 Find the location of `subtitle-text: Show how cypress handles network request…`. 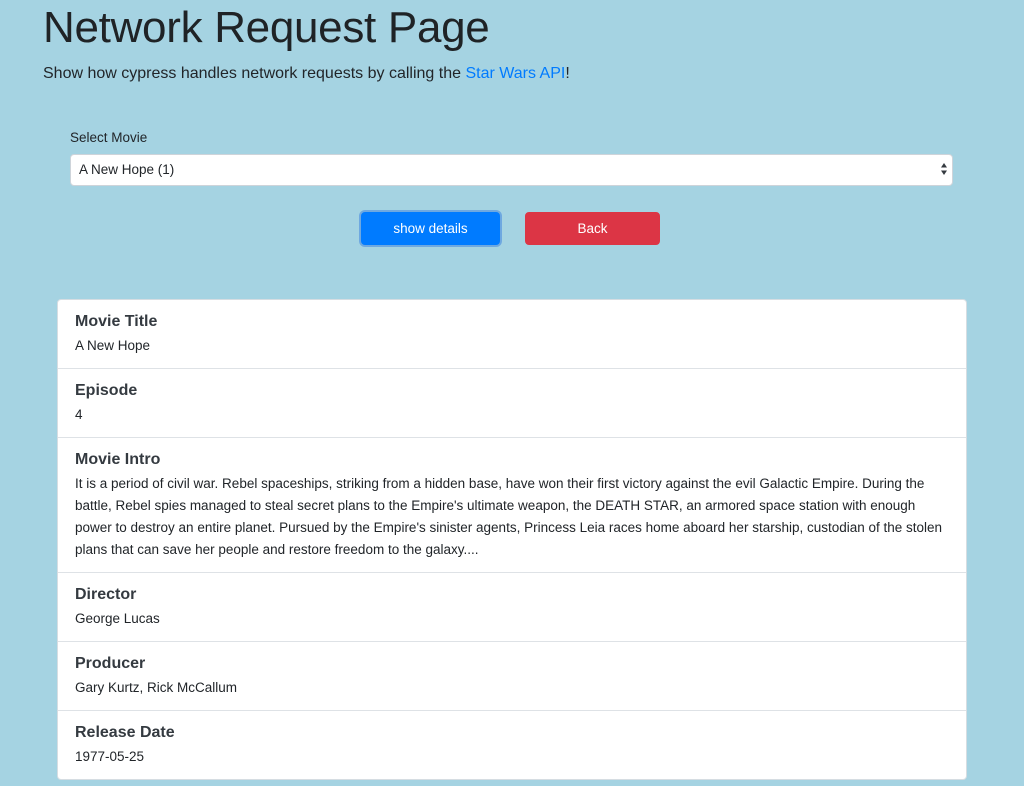

subtitle-text: Show how cypress handles network request… is located at coordinates (254, 73).